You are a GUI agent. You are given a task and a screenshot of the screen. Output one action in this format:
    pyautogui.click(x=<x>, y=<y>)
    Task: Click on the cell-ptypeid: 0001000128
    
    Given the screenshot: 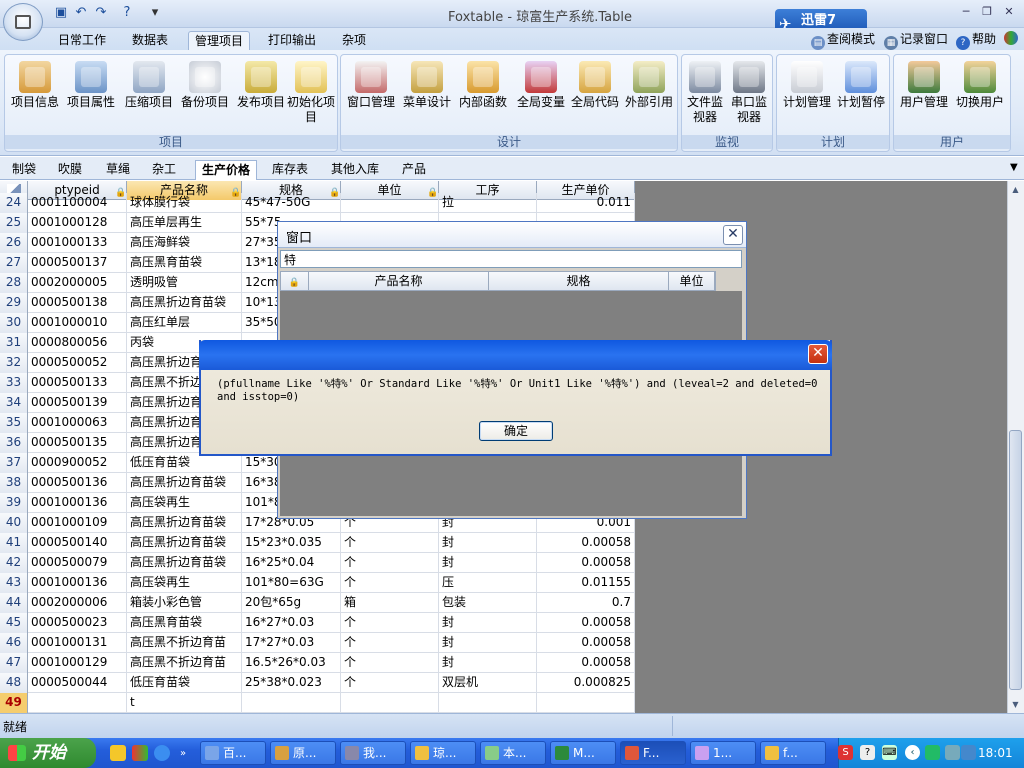 What is the action you would take?
    pyautogui.click(x=77, y=223)
    